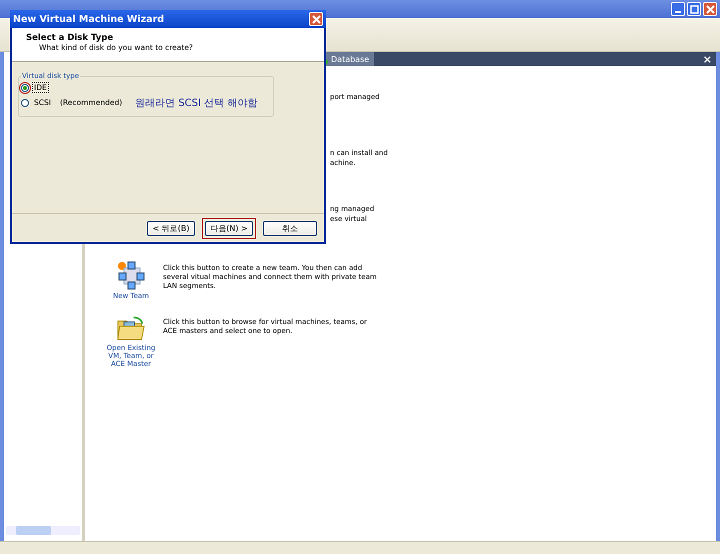 The height and width of the screenshot is (554, 720). Describe the element at coordinates (678, 12) in the screenshot. I see `minimize-icon` at that location.